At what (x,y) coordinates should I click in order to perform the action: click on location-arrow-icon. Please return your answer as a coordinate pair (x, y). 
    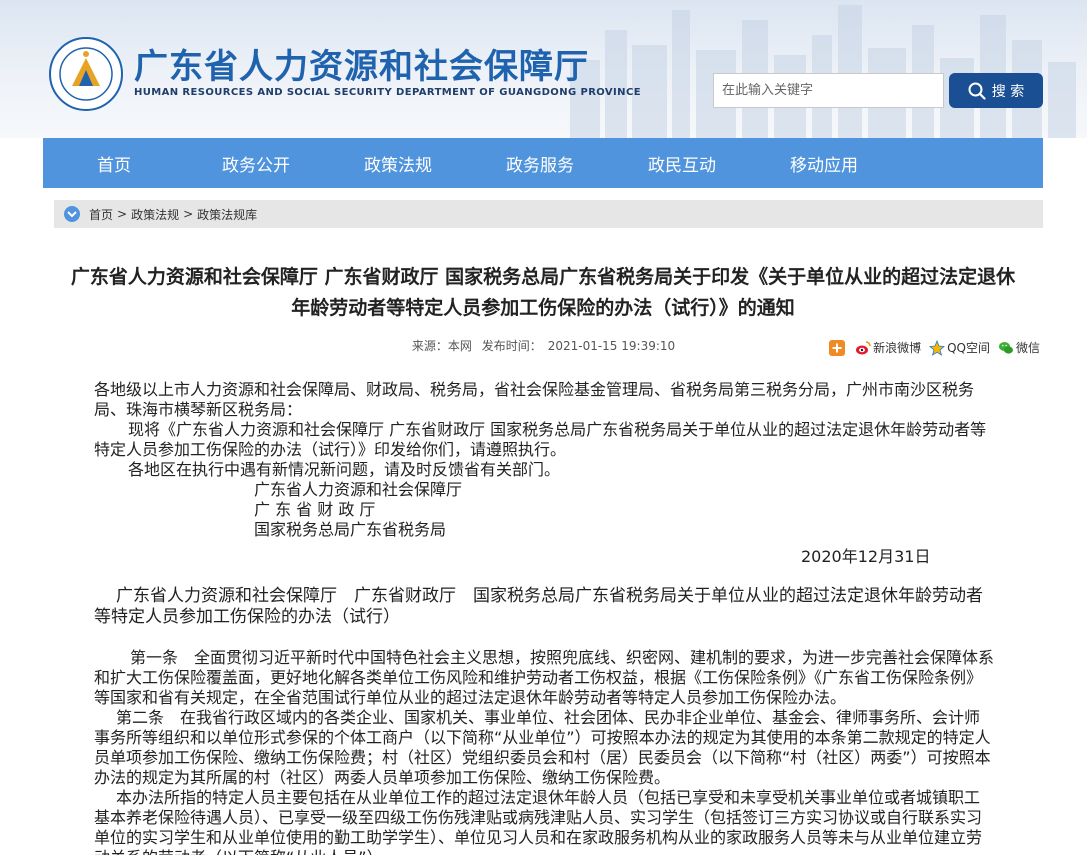
    Looking at the image, I should click on (72, 214).